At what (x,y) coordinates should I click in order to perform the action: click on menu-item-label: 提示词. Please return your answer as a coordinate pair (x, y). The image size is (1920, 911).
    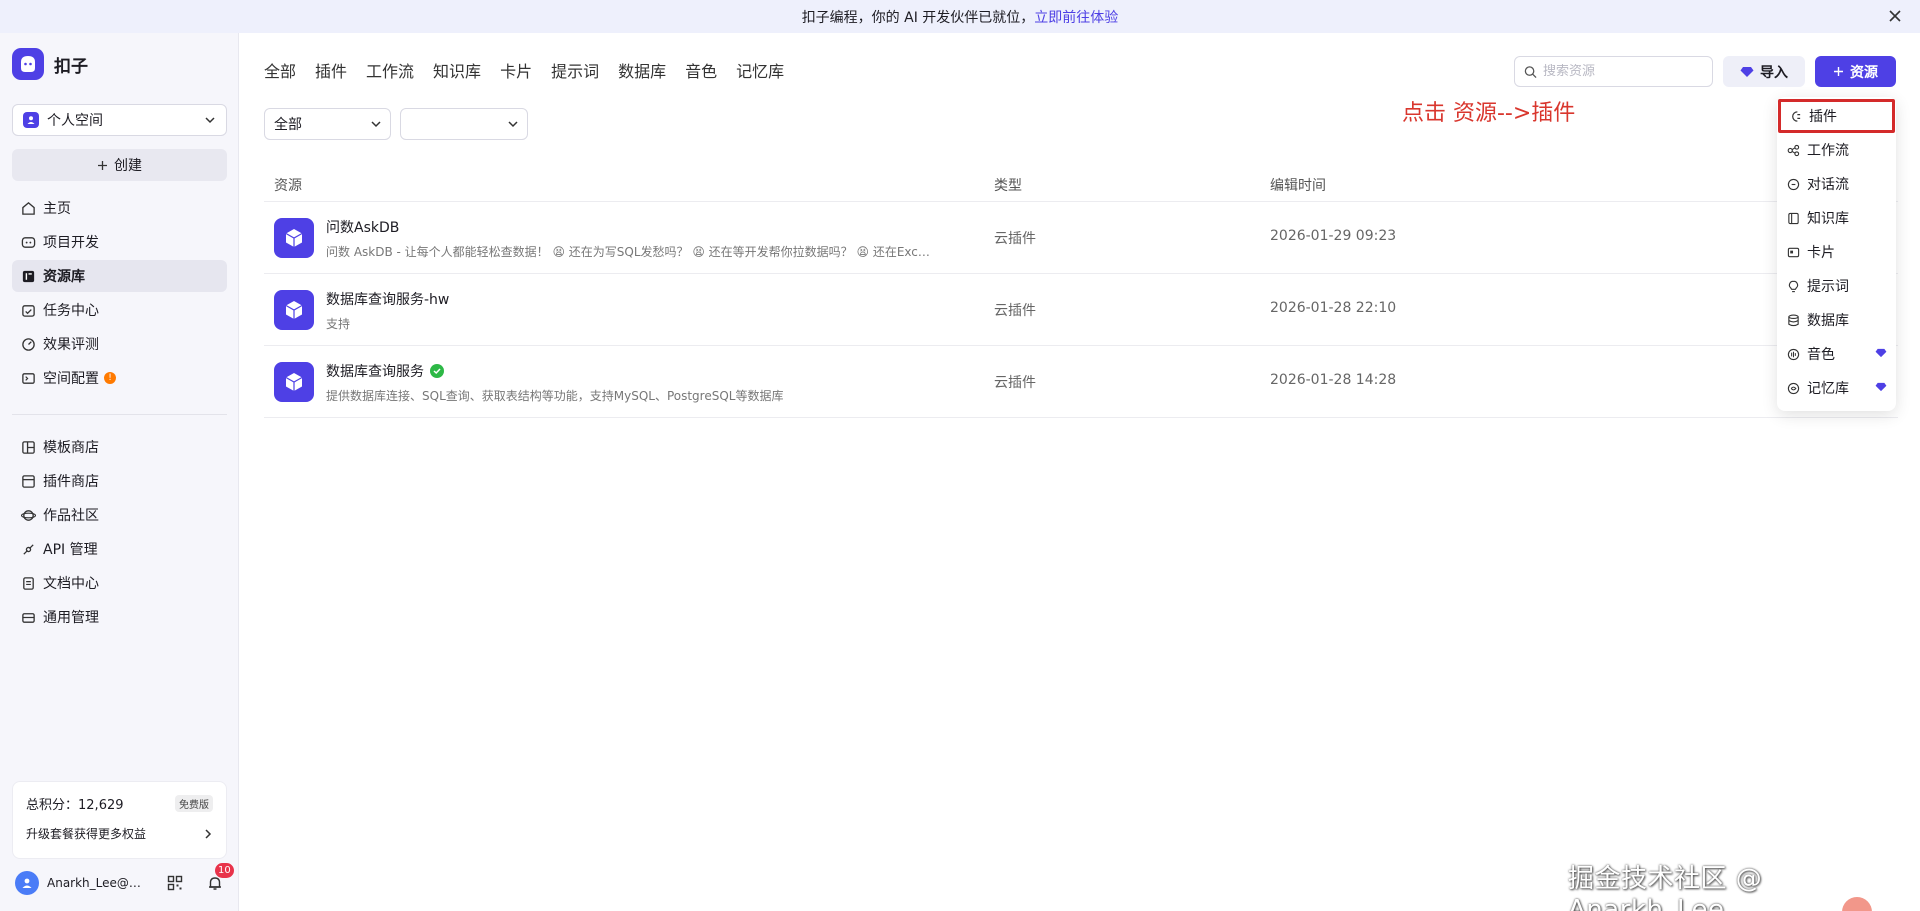
    Looking at the image, I should click on (1828, 287).